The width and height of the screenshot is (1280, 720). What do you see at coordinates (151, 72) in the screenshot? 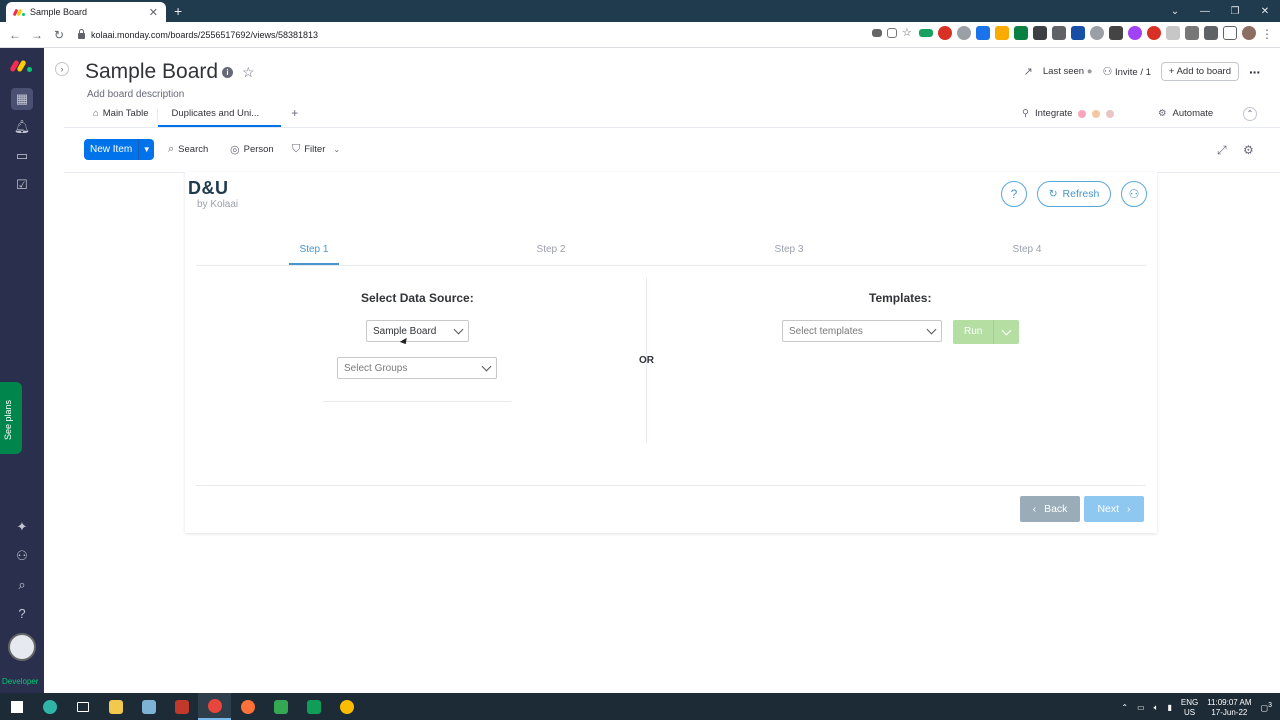
I see `board-title: Sample Board` at bounding box center [151, 72].